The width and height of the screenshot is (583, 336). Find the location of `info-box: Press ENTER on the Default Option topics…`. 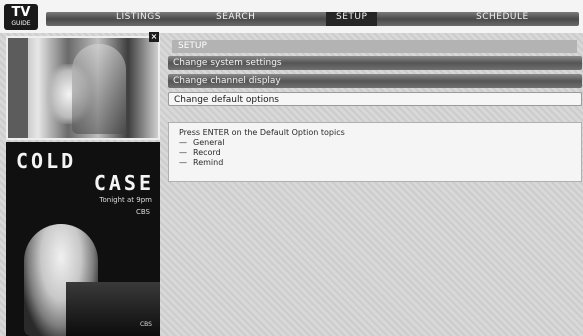

info-box: Press ENTER on the Default Option topics… is located at coordinates (375, 152).